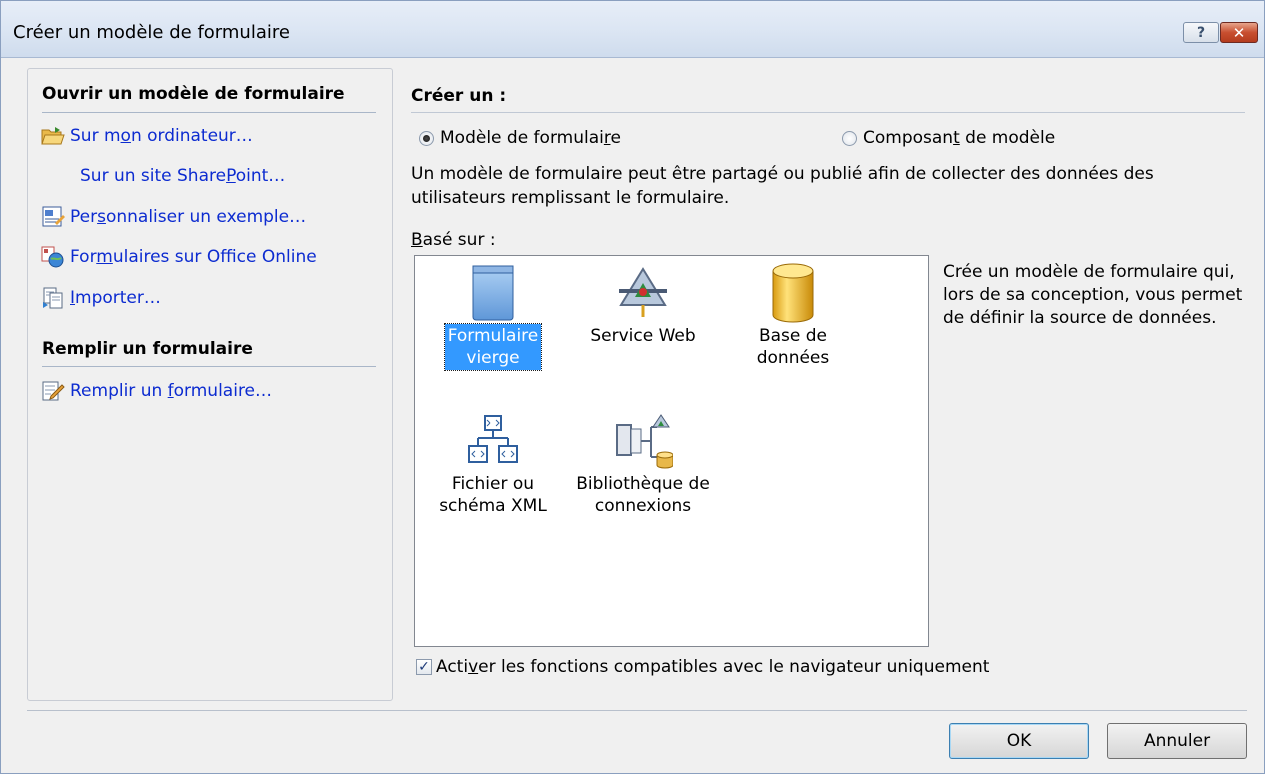  I want to click on ok-button: OK, so click(1019, 741).